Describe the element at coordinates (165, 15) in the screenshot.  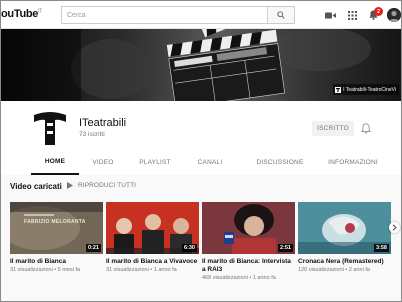
I see `search-input` at that location.